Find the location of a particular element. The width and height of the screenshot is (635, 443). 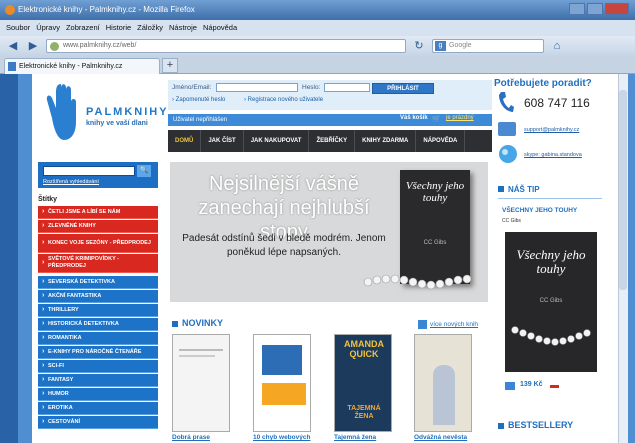

more-books-link: více nových knih is located at coordinates (454, 324).